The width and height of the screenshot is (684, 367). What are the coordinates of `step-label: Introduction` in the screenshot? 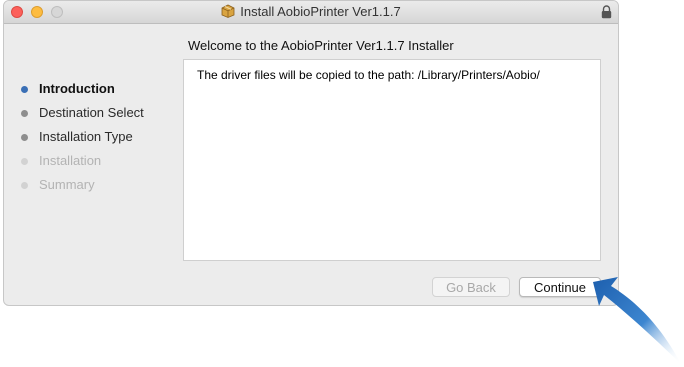 It's located at (77, 88).